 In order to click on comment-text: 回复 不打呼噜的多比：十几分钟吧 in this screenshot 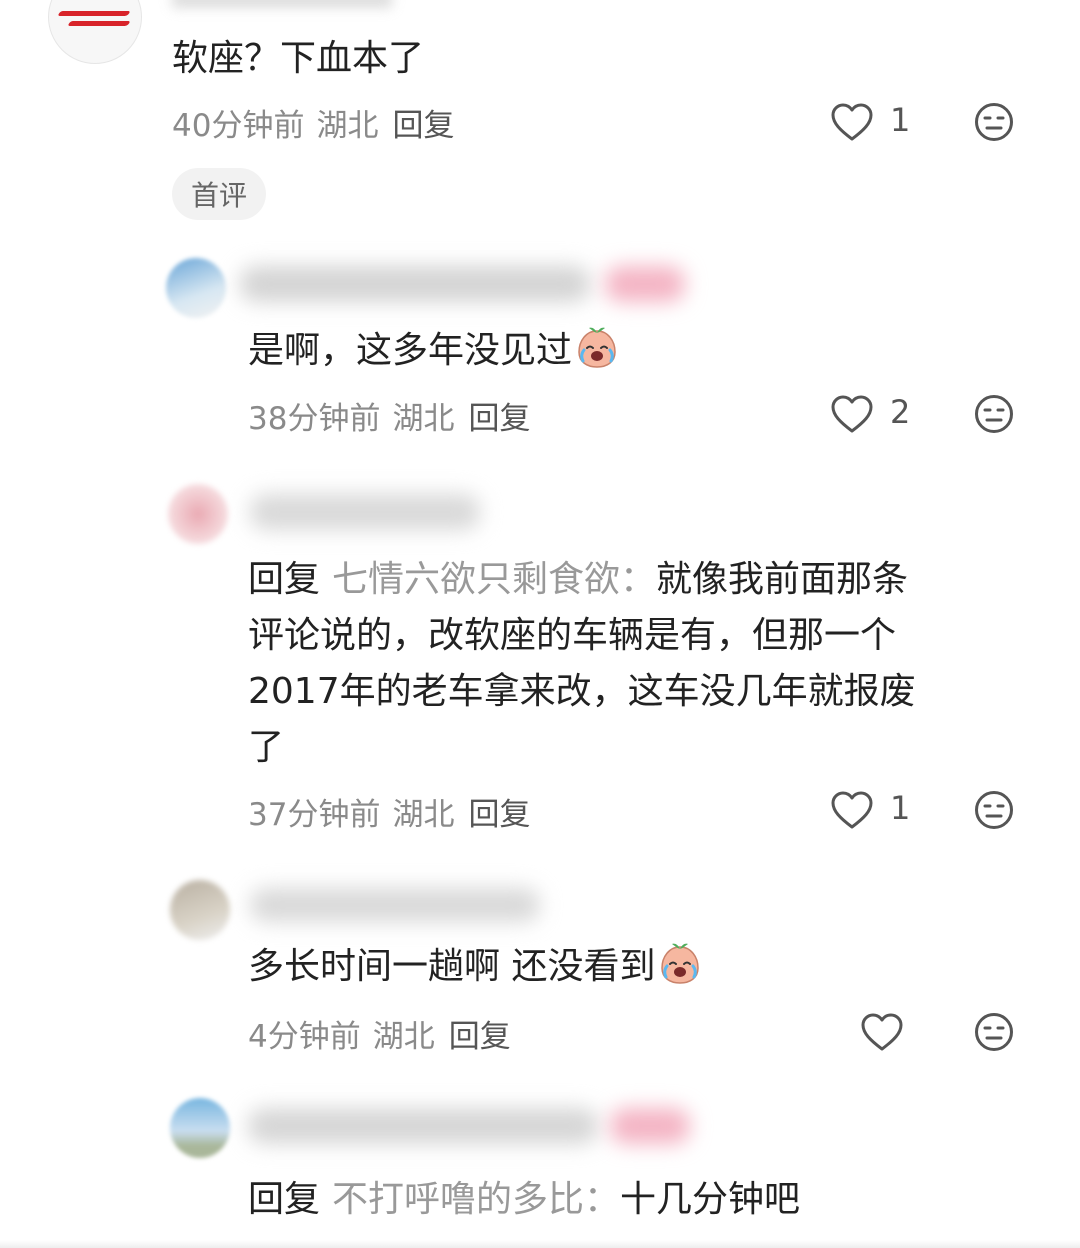, I will do `click(524, 1199)`.